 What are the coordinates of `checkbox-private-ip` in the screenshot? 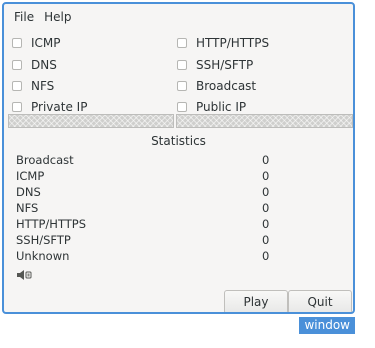 It's located at (17, 107).